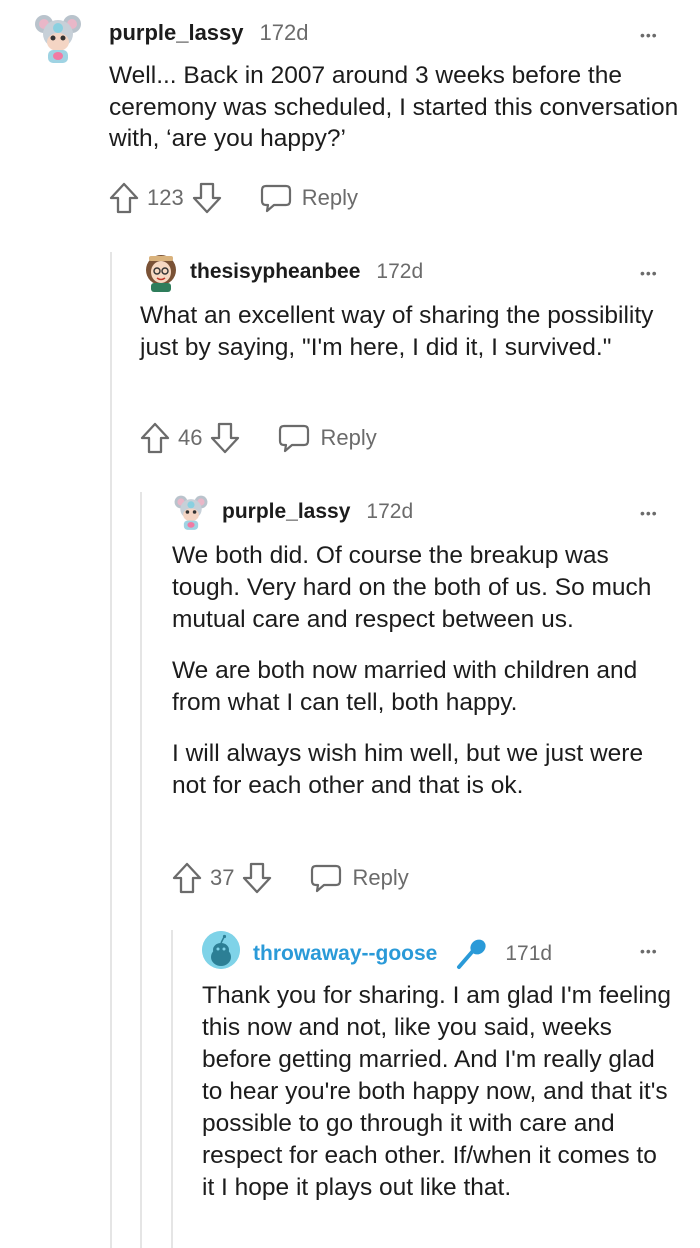  I want to click on vote-count: 46, so click(190, 437).